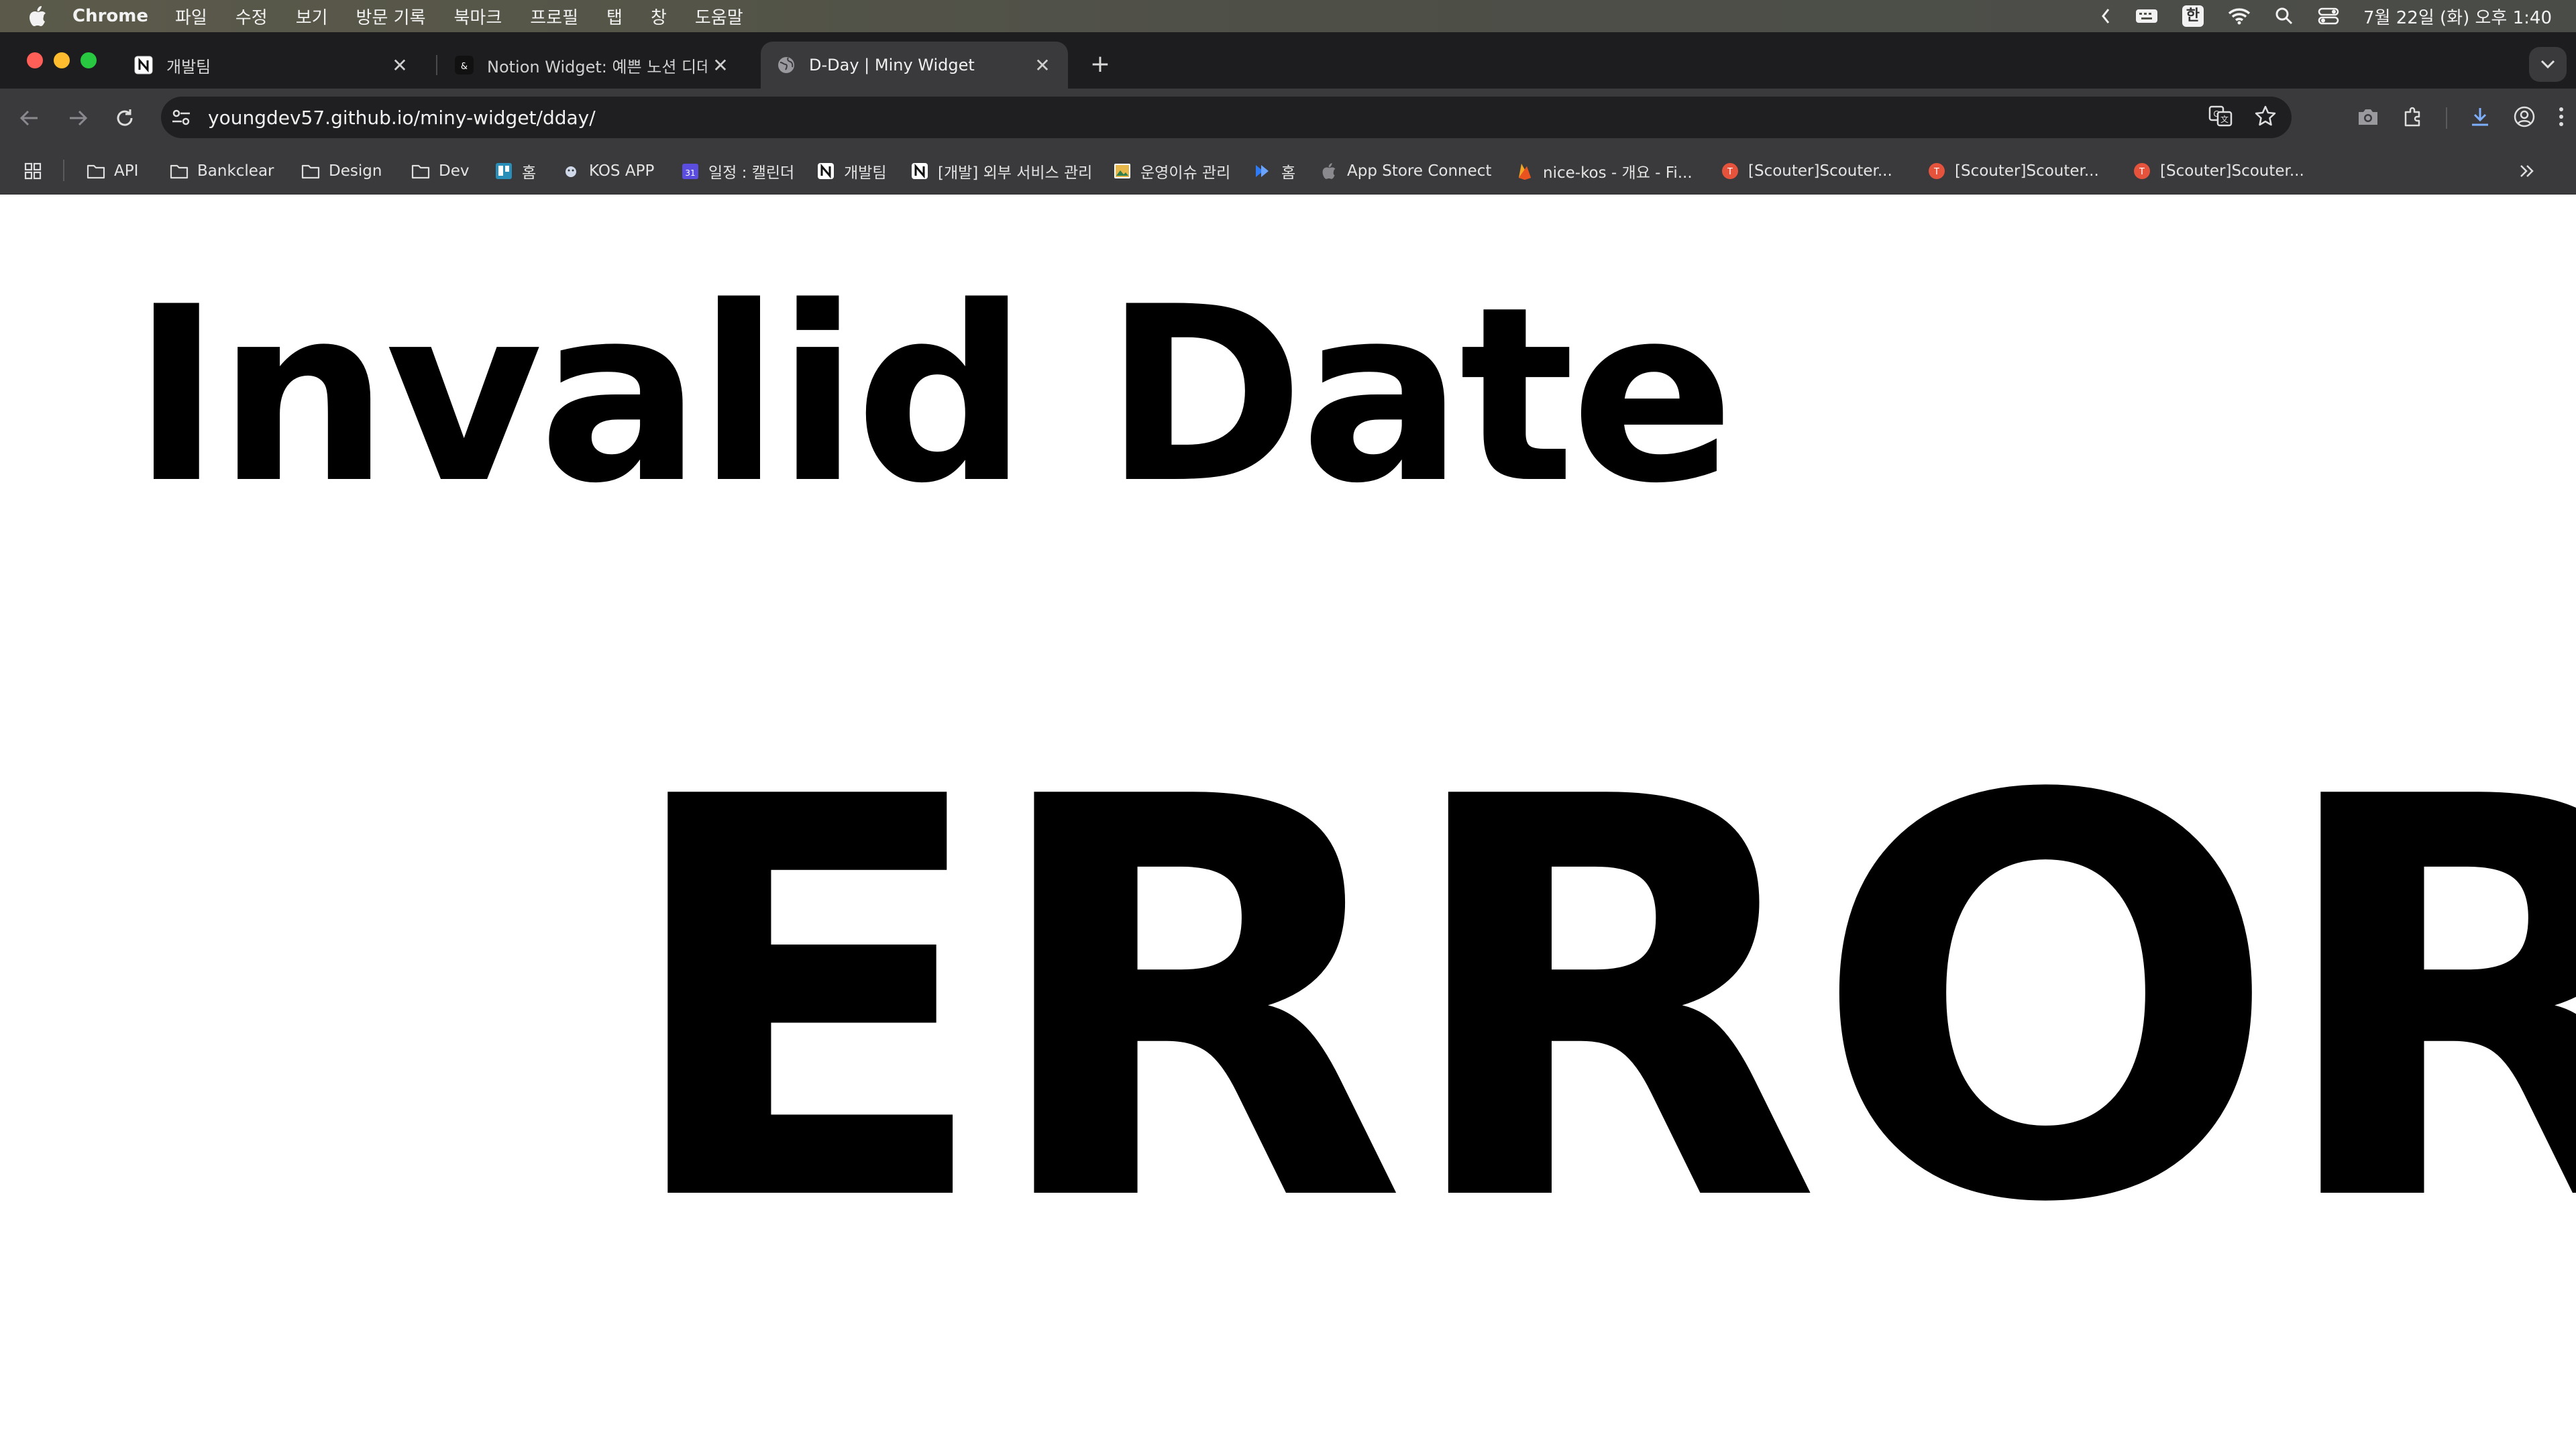  What do you see at coordinates (1263, 171) in the screenshot?
I see `jira-icon` at bounding box center [1263, 171].